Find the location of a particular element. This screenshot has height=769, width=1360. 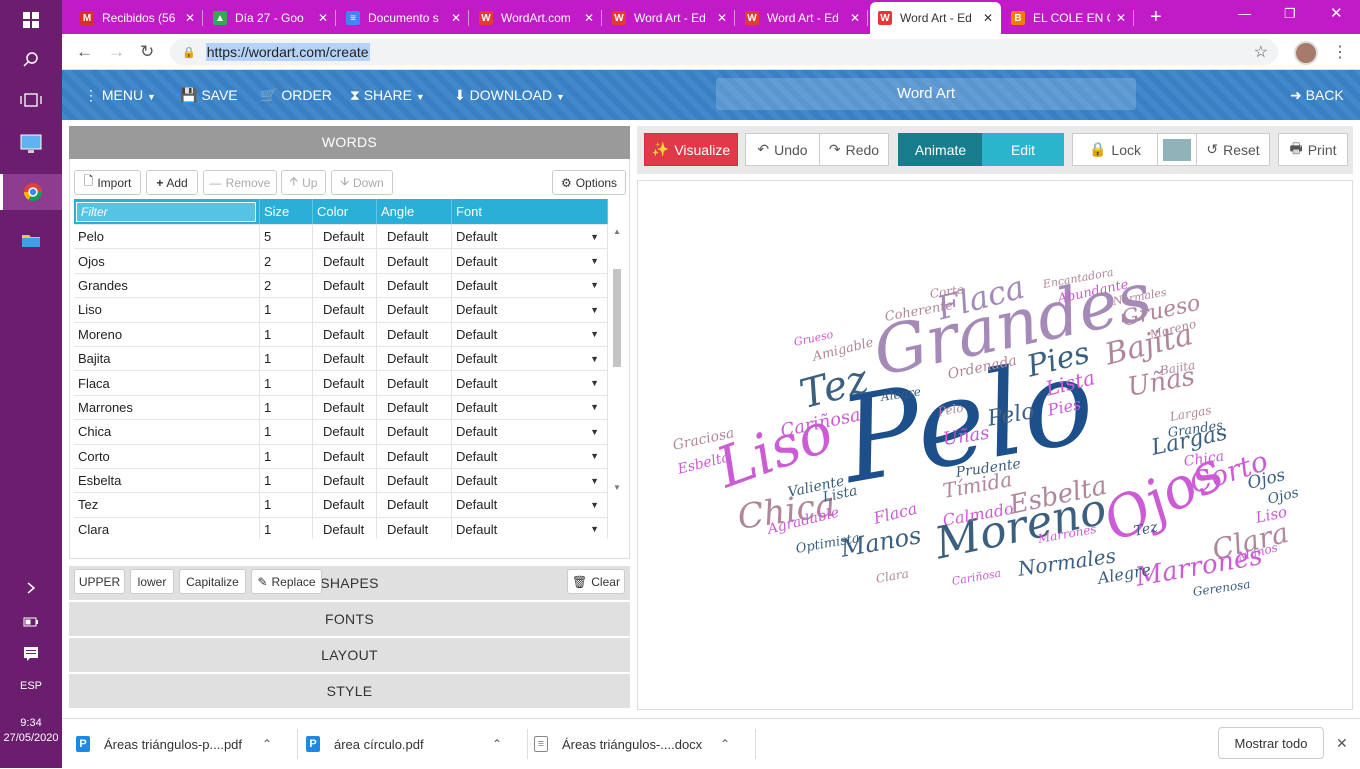

cell-word: Moreno is located at coordinates (167, 334).